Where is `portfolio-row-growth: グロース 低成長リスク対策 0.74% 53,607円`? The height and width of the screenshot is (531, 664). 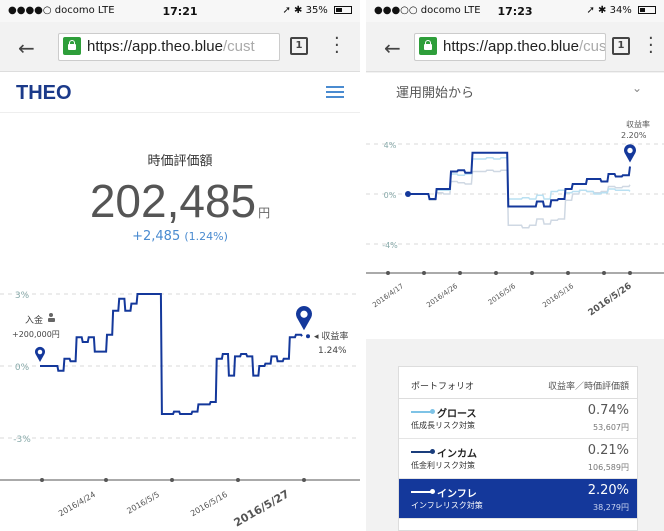
portfolio-row-growth: グロース 低成長リスク対策 0.74% 53,607円 is located at coordinates (518, 419).